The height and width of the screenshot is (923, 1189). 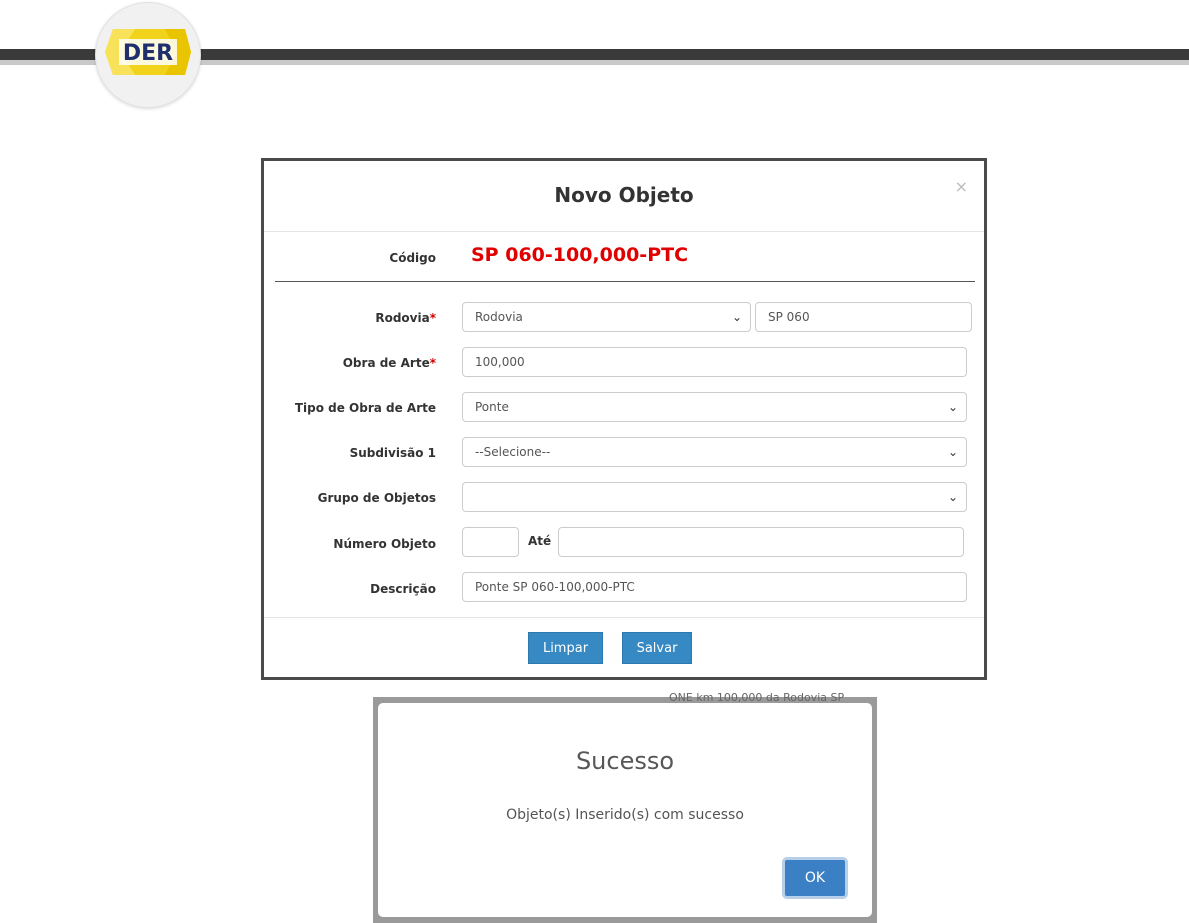 I want to click on grupo-label: Grupo de Objetos, so click(x=376, y=498).